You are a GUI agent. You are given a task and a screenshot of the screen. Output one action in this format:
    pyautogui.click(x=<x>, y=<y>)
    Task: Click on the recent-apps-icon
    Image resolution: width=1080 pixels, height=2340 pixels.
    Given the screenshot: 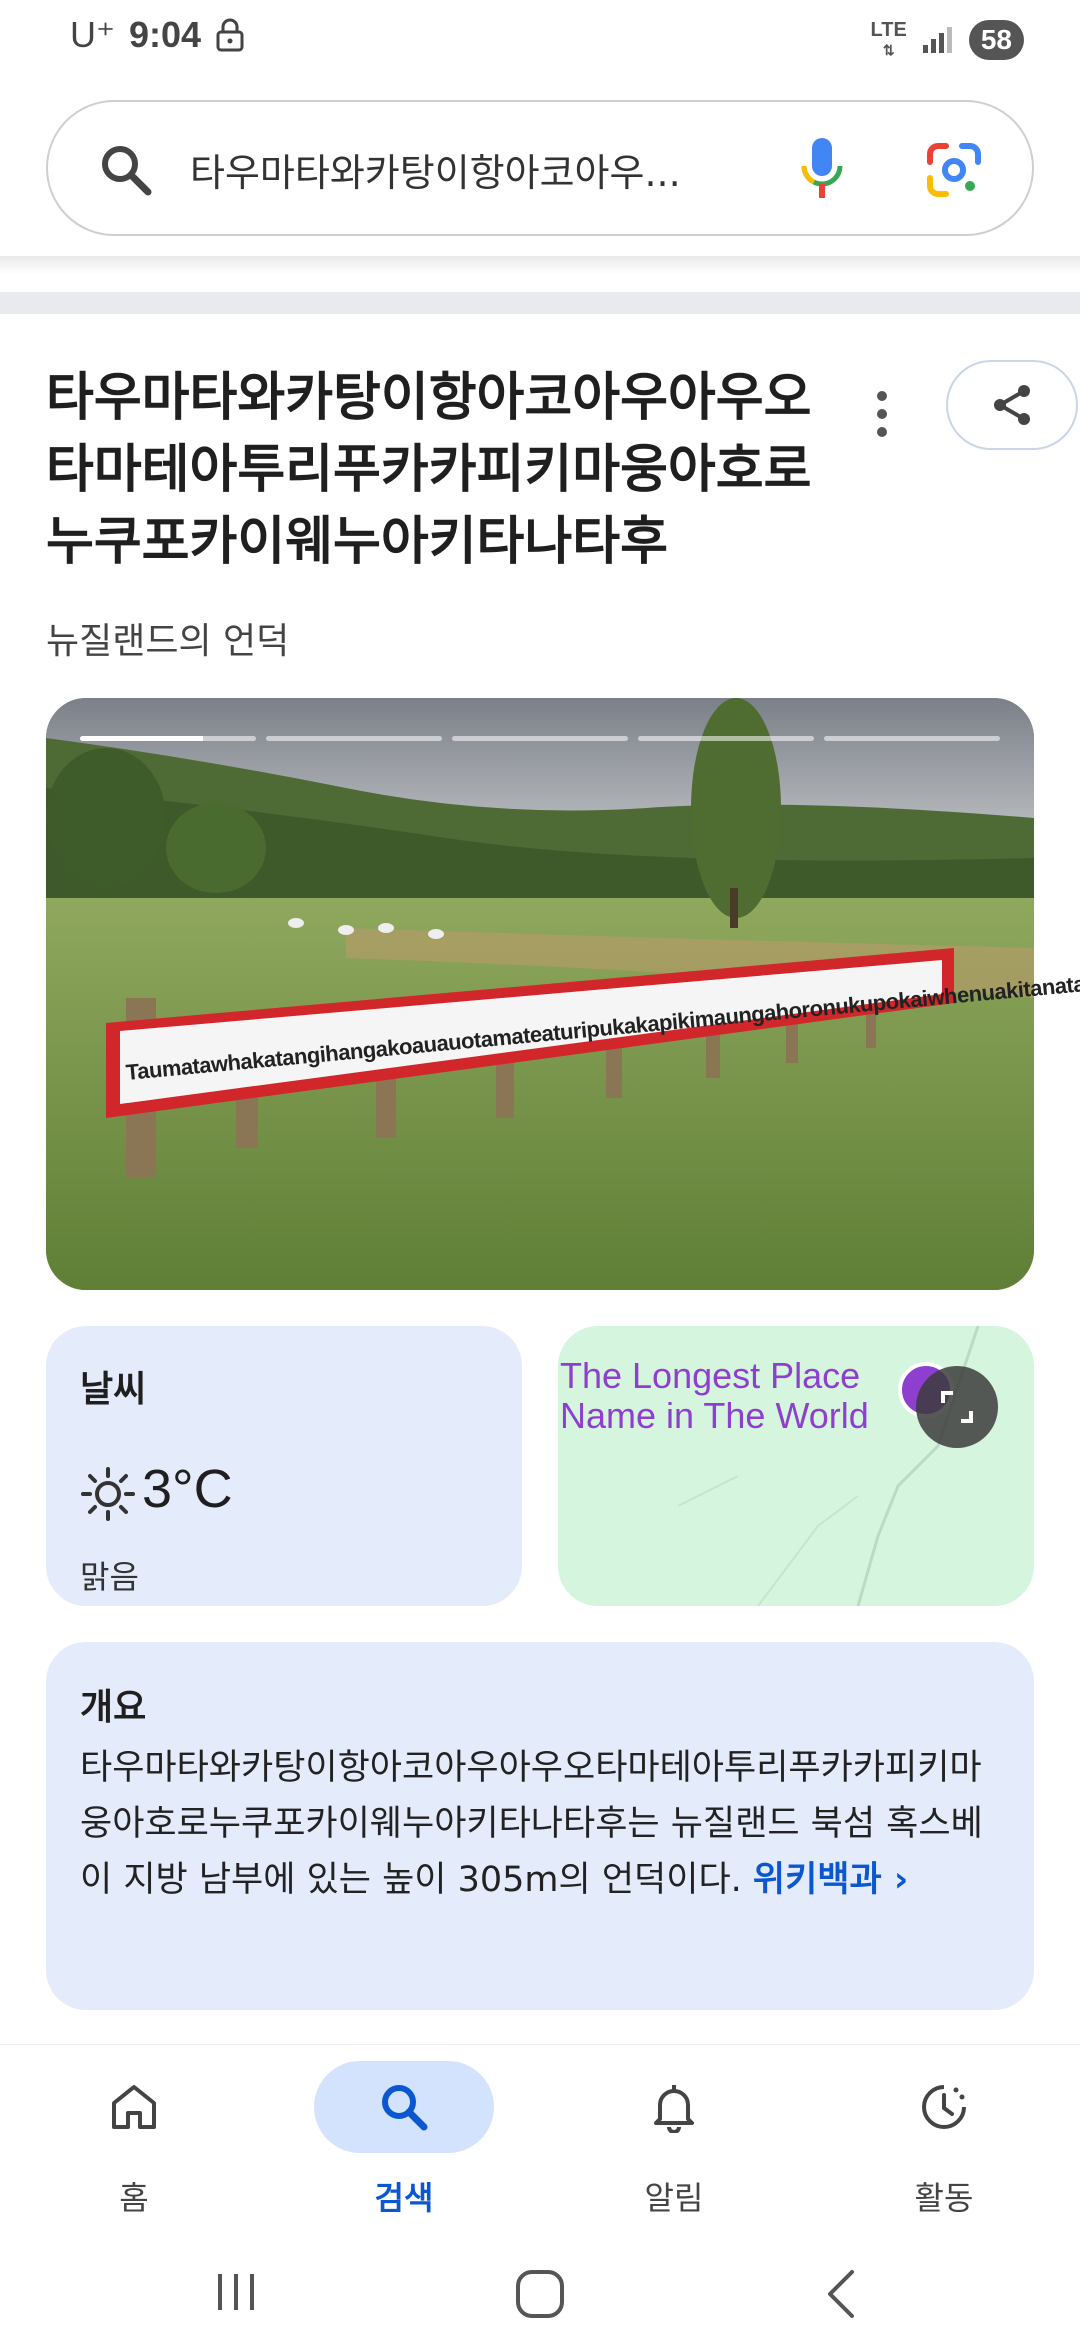 What is the action you would take?
    pyautogui.click(x=236, y=2292)
    